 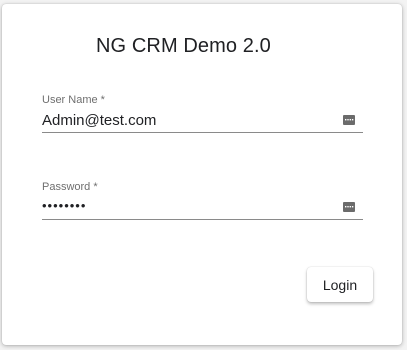 What do you see at coordinates (202, 208) in the screenshot?
I see `password-input: ••••••••` at bounding box center [202, 208].